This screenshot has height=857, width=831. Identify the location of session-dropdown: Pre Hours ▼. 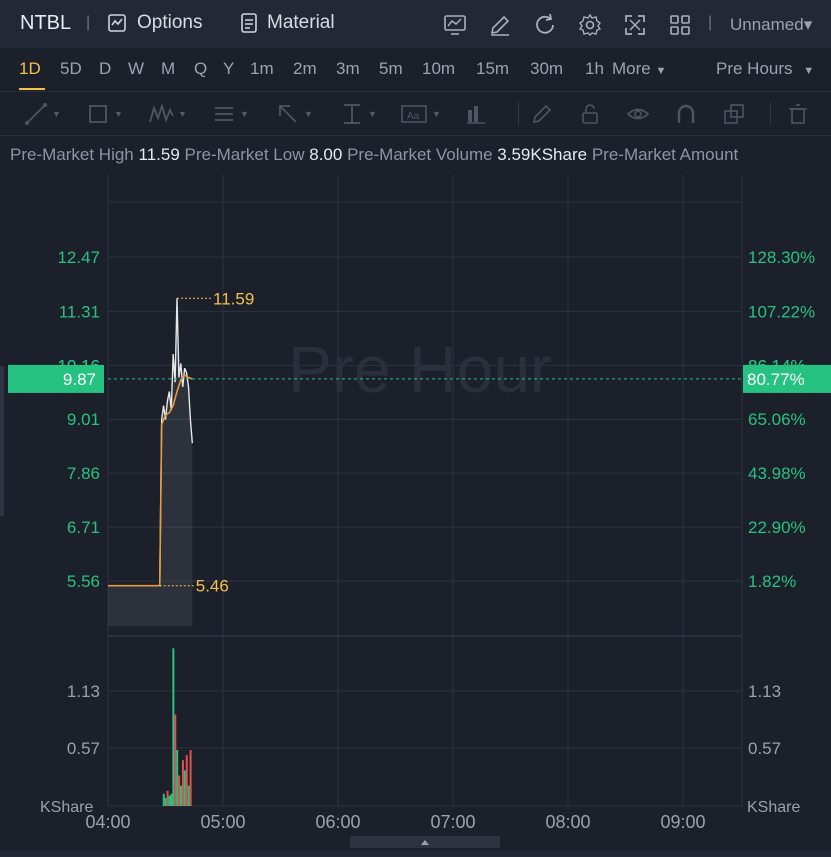
(765, 69).